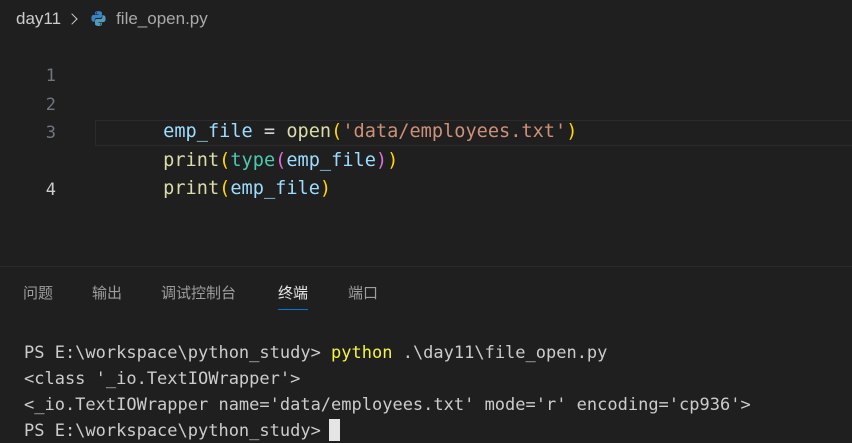 The image size is (852, 443). I want to click on code-token: print, so click(191, 188).